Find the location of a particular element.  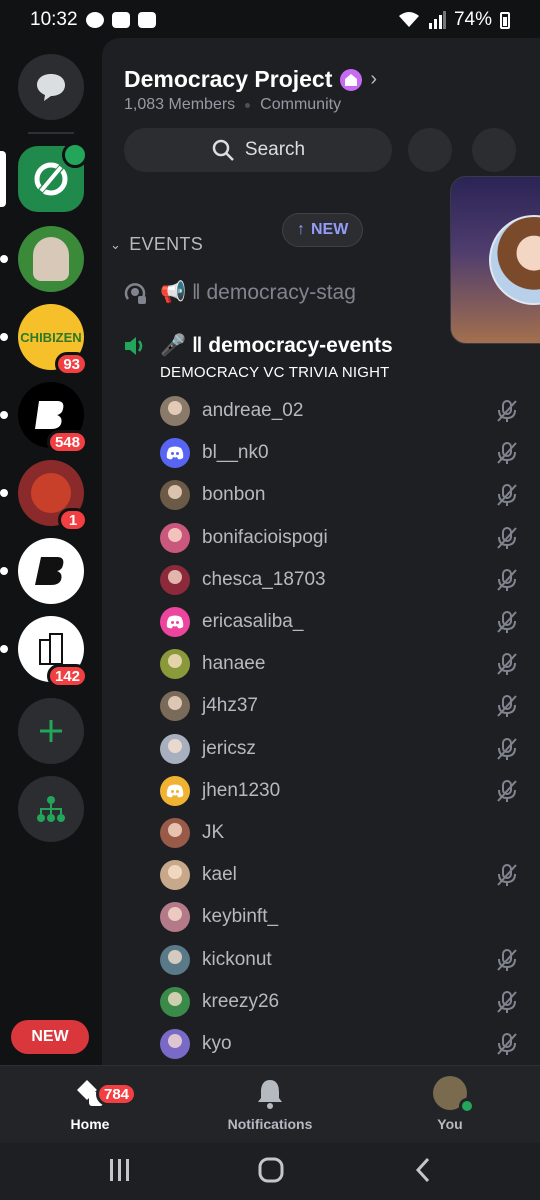

user-avatar is located at coordinates (454, 1095).